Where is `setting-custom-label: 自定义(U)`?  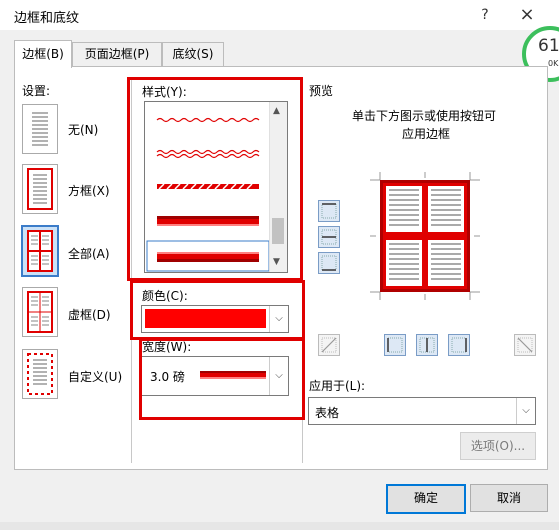 setting-custom-label: 自定义(U) is located at coordinates (95, 376).